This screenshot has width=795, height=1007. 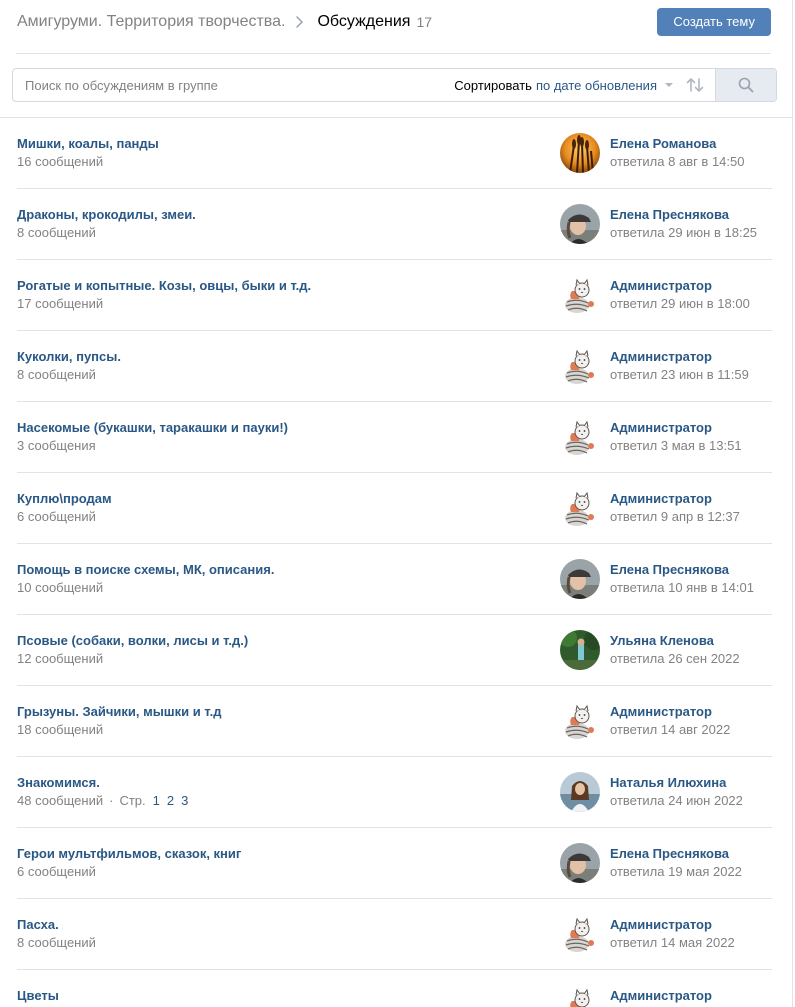 What do you see at coordinates (60, 659) in the screenshot?
I see `topic-meta: 12 сообщений` at bounding box center [60, 659].